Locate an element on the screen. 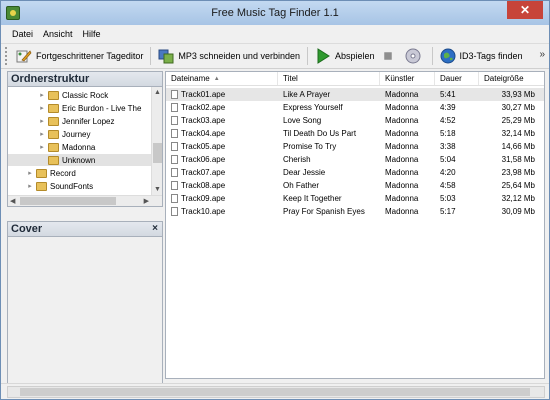 The height and width of the screenshot is (400, 550). size-cell: 14,66 Mb is located at coordinates (518, 146).